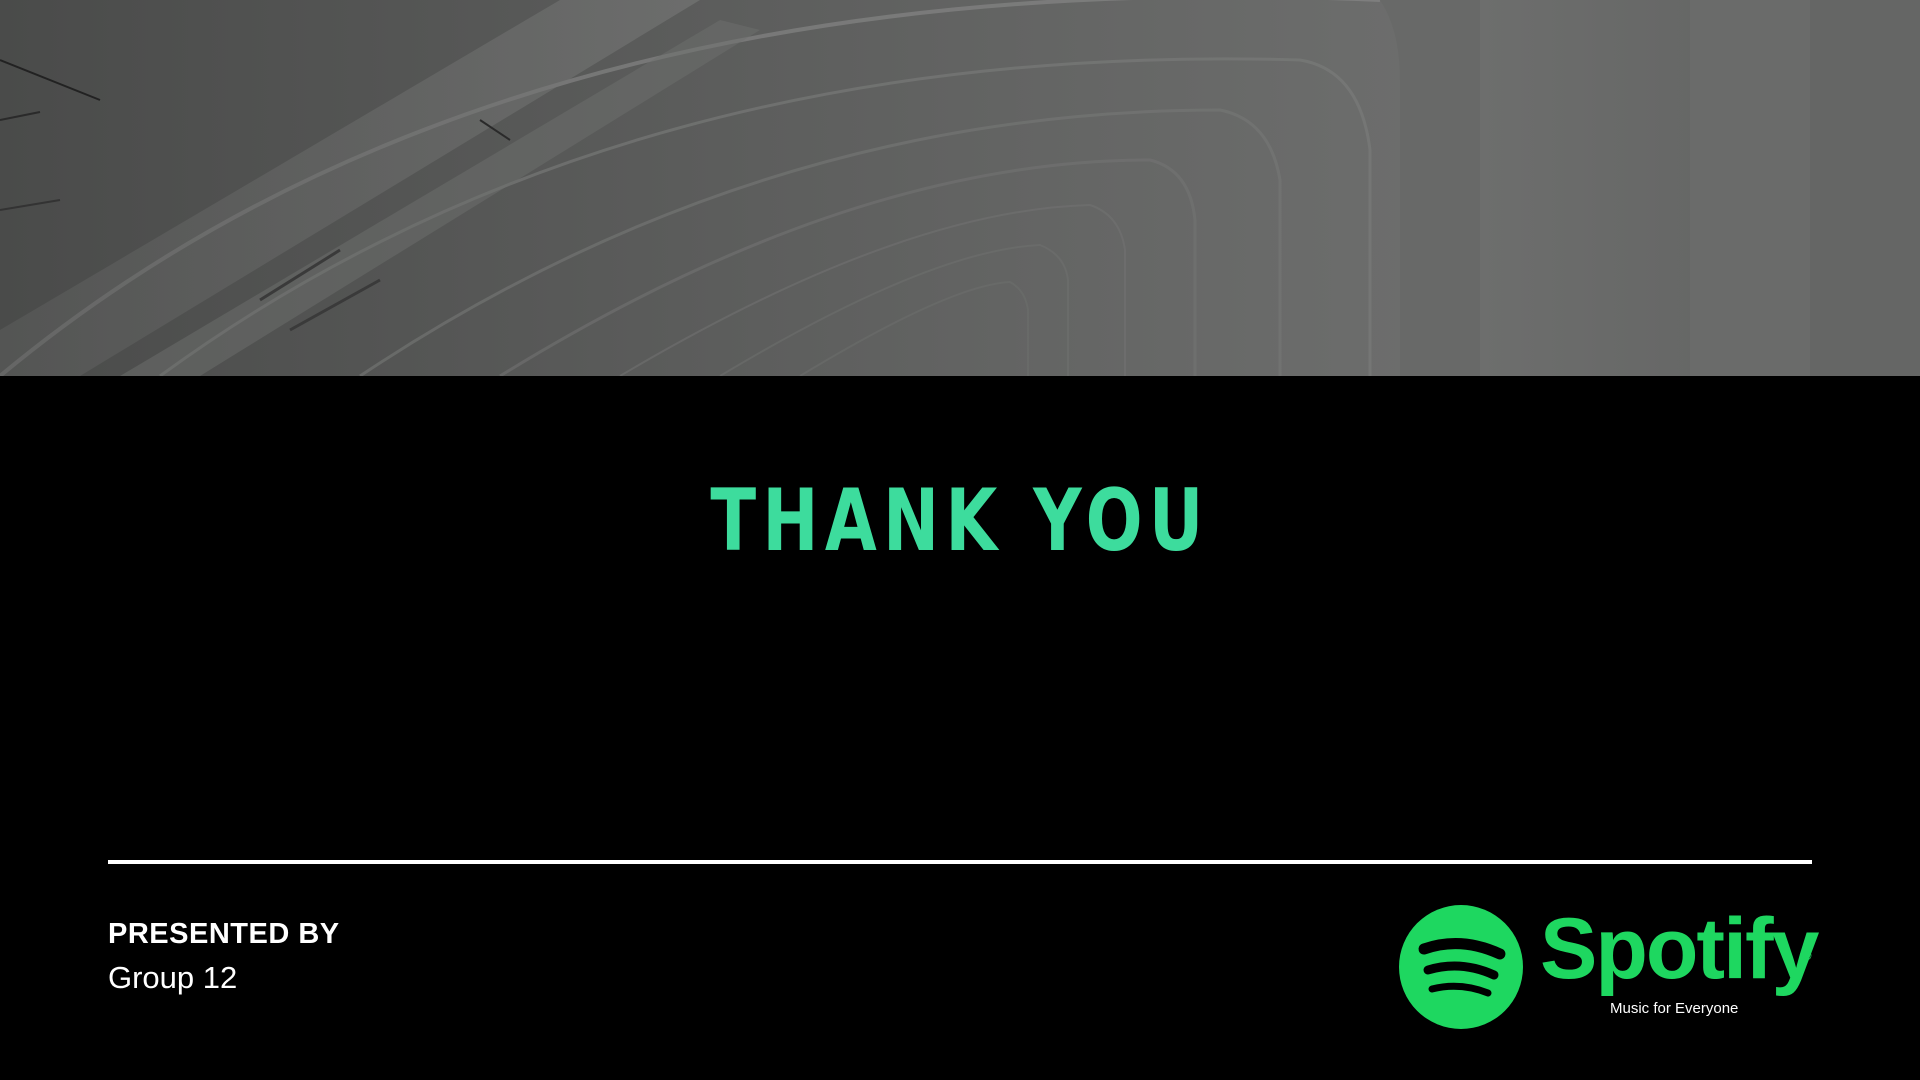 The image size is (1920, 1080). I want to click on presented-by-label: PRESENTED BY, so click(224, 934).